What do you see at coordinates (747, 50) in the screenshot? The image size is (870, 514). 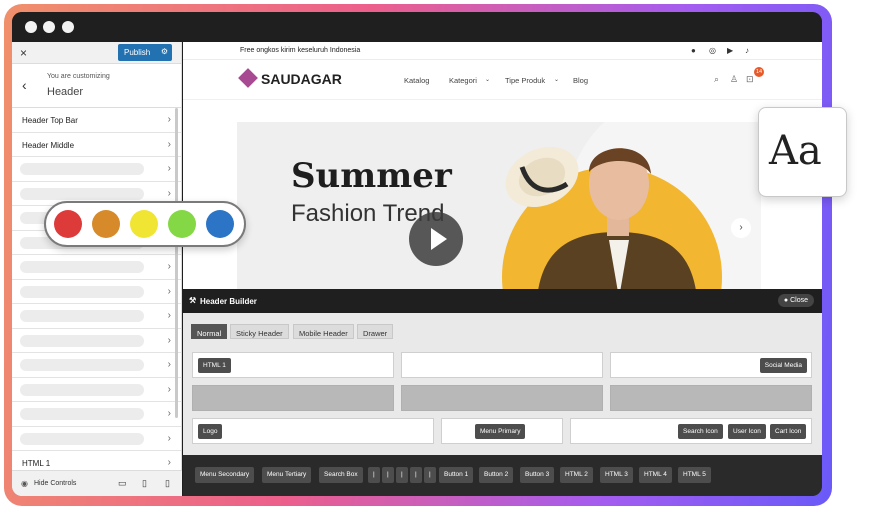 I see `tiktok-icon: ♪` at bounding box center [747, 50].